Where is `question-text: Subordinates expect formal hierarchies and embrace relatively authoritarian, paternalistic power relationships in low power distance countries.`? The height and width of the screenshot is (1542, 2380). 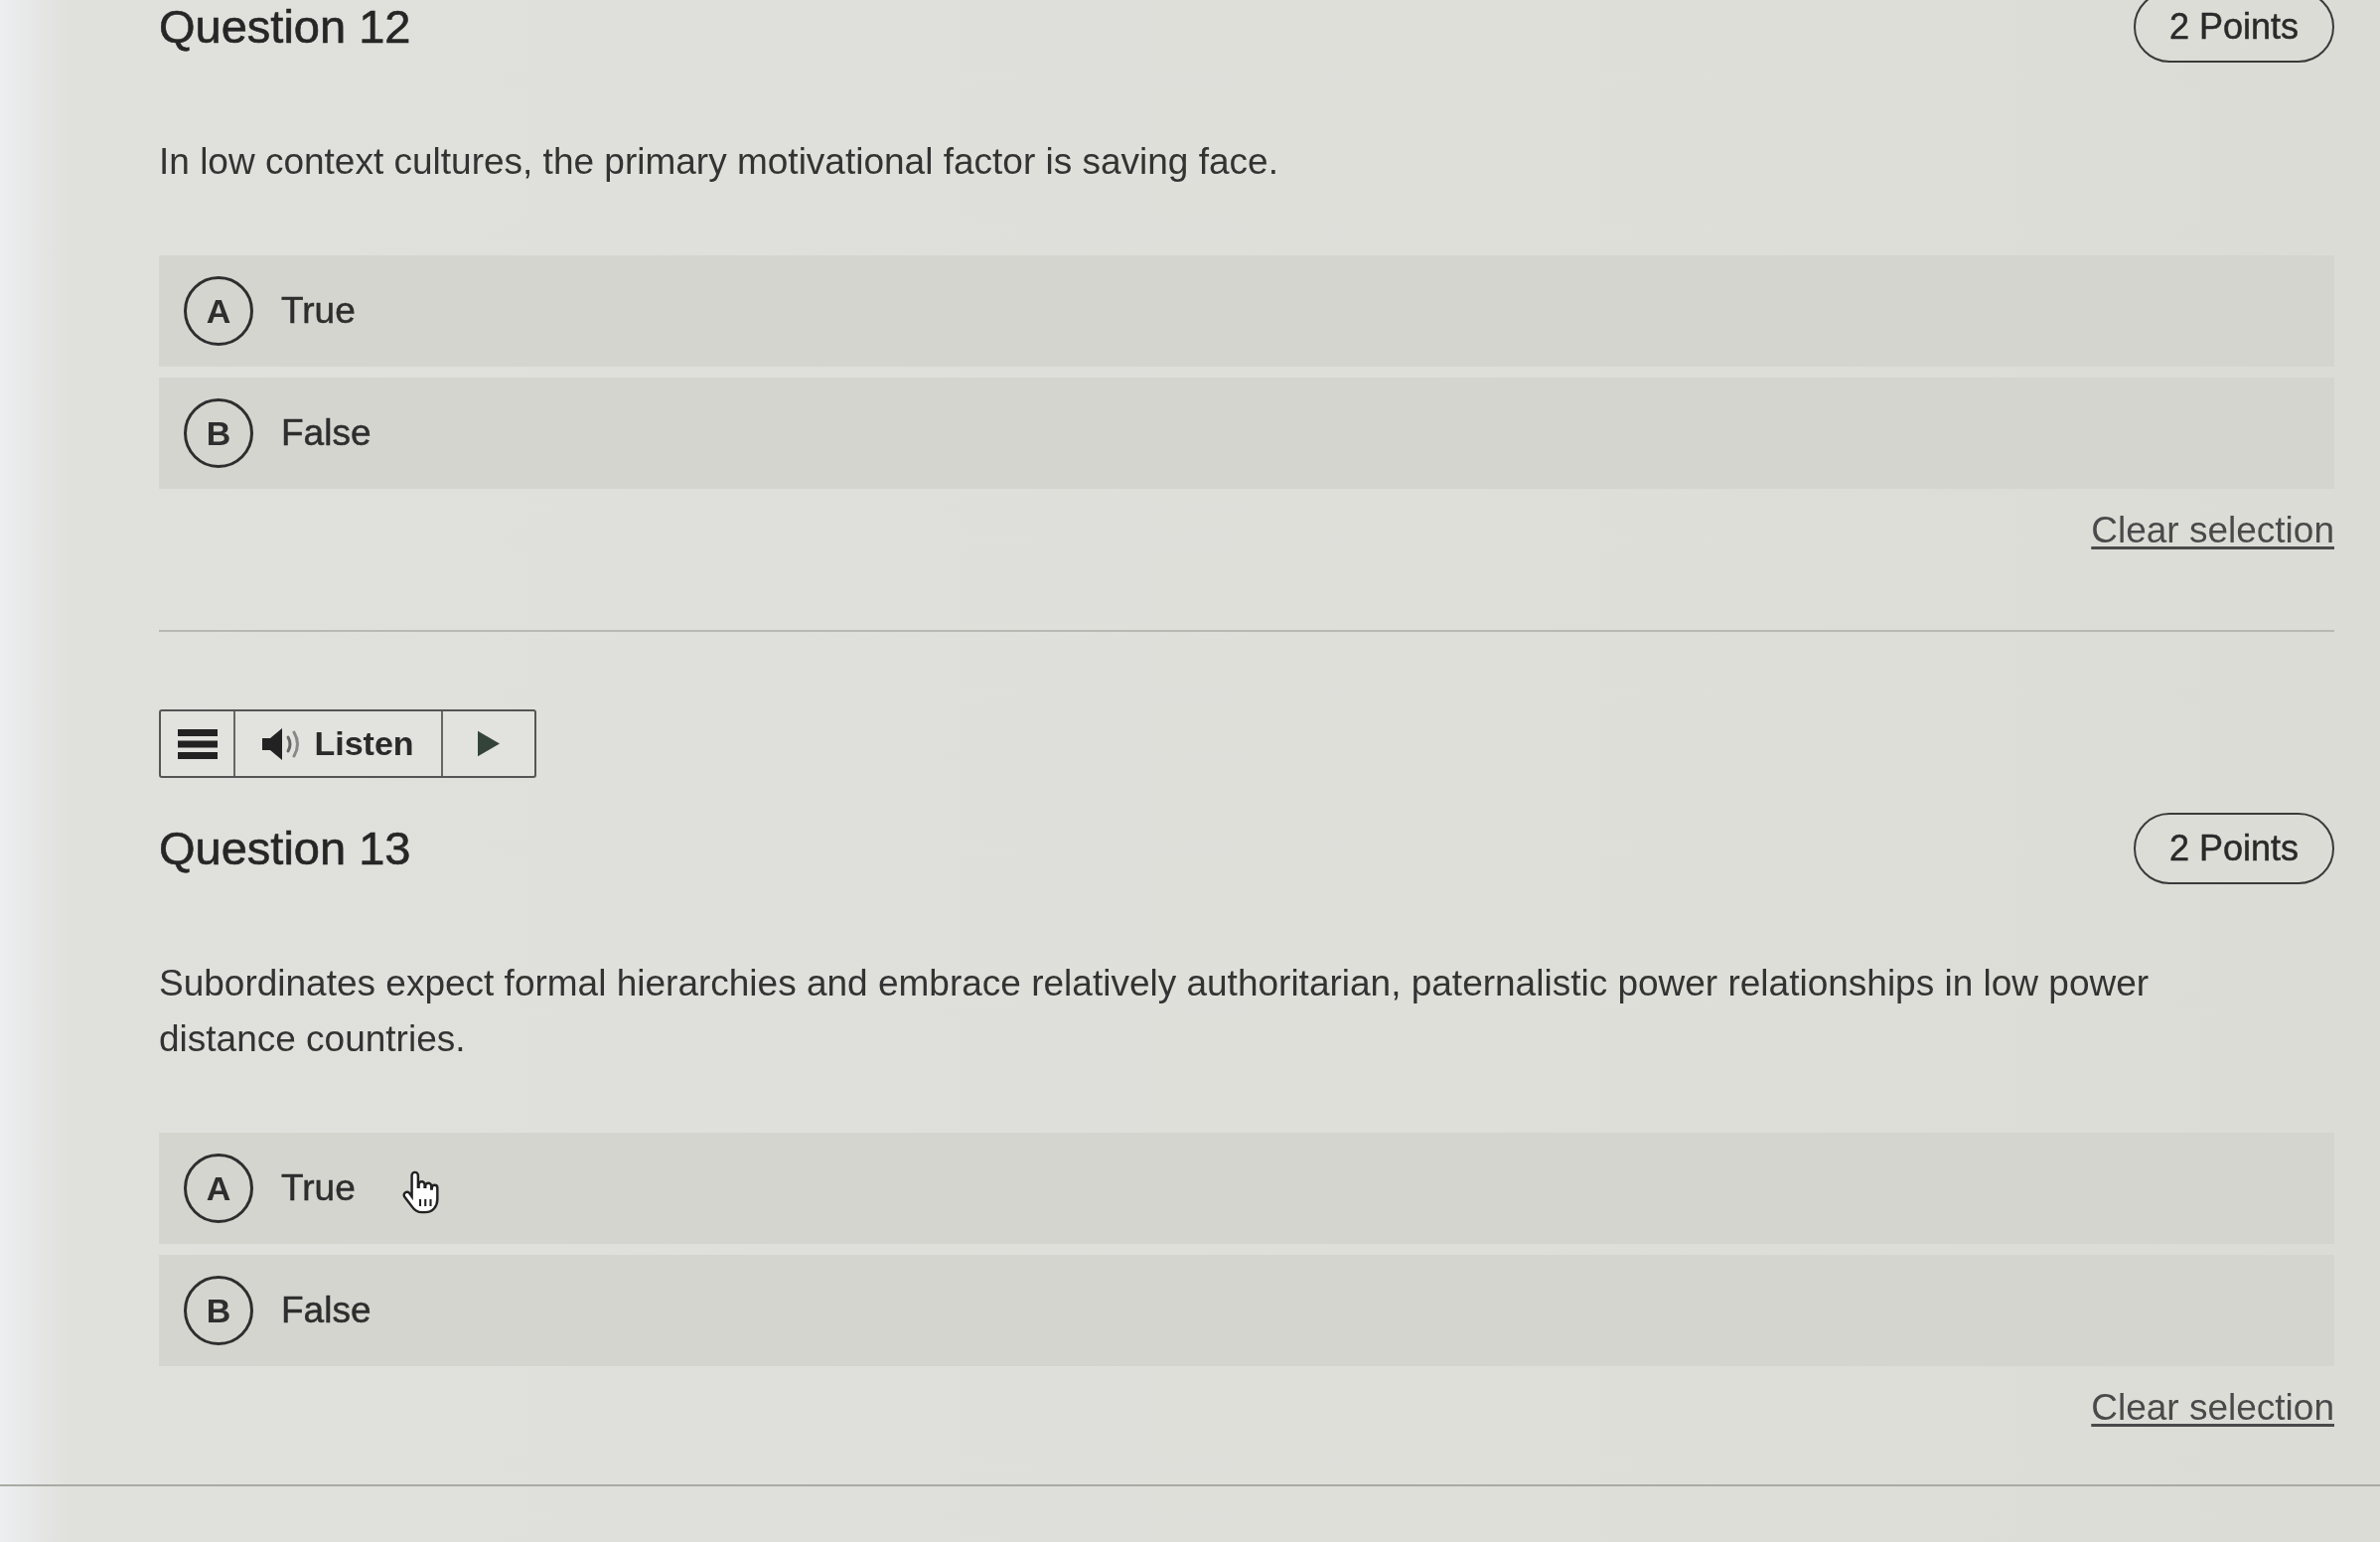
question-text: Subordinates expect formal hierarchies and embrace relatively authoritarian, paternalistic power relationships in low power distance countries. is located at coordinates (1155, 1011).